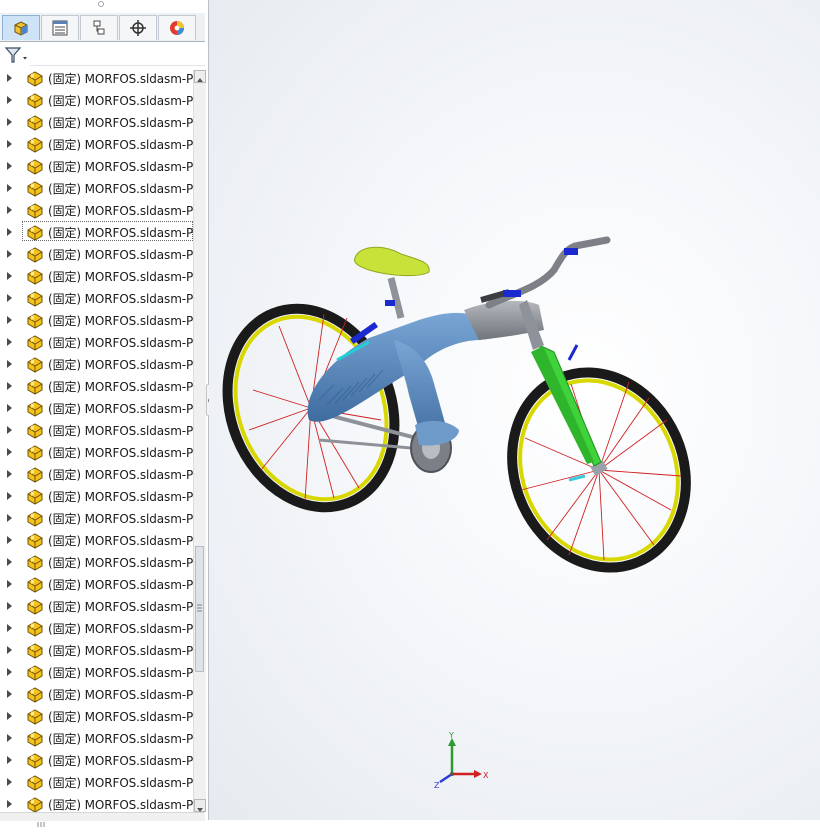 Image resolution: width=820 pixels, height=832 pixels. I want to click on panel-grip, so click(101, 4).